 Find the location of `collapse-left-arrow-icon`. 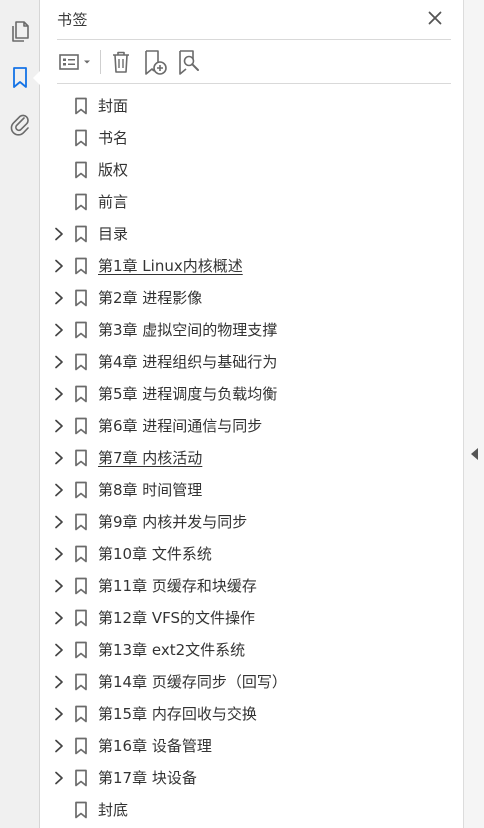

collapse-left-arrow-icon is located at coordinates (474, 454).